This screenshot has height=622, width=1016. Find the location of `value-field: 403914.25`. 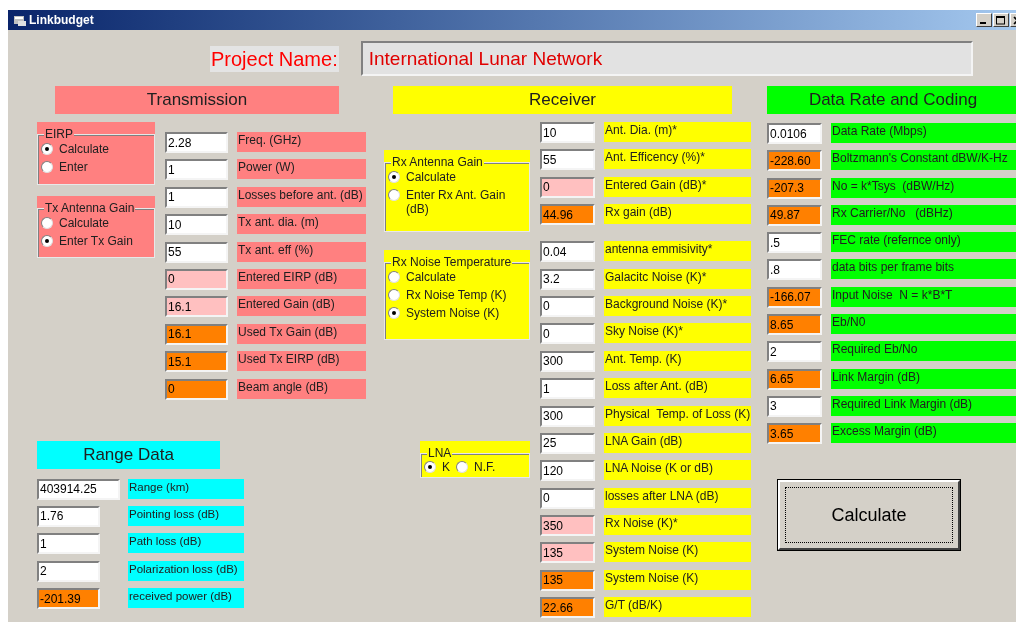

value-field: 403914.25 is located at coordinates (78, 489).